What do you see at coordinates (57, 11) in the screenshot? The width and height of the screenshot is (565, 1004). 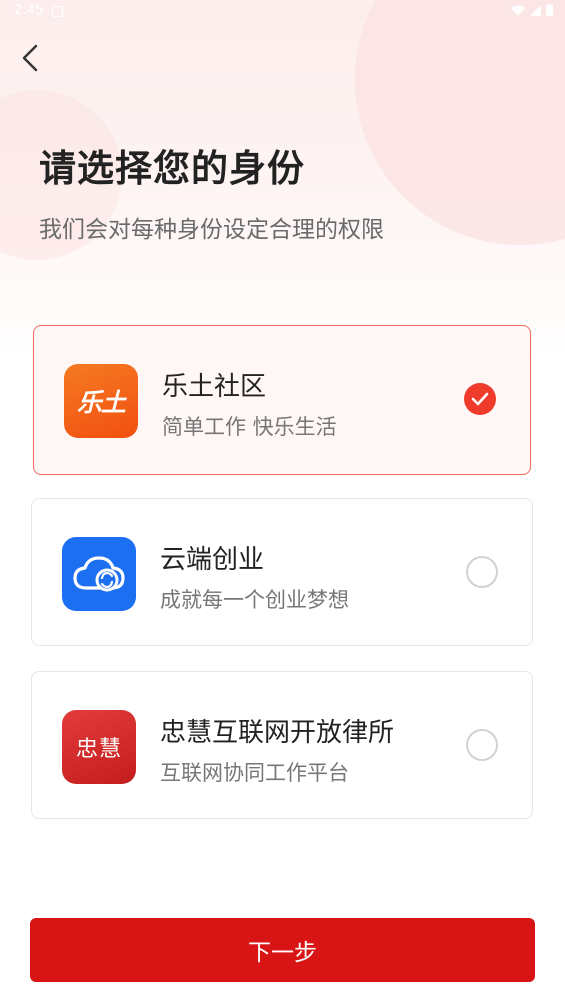 I see `notification-icon` at bounding box center [57, 11].